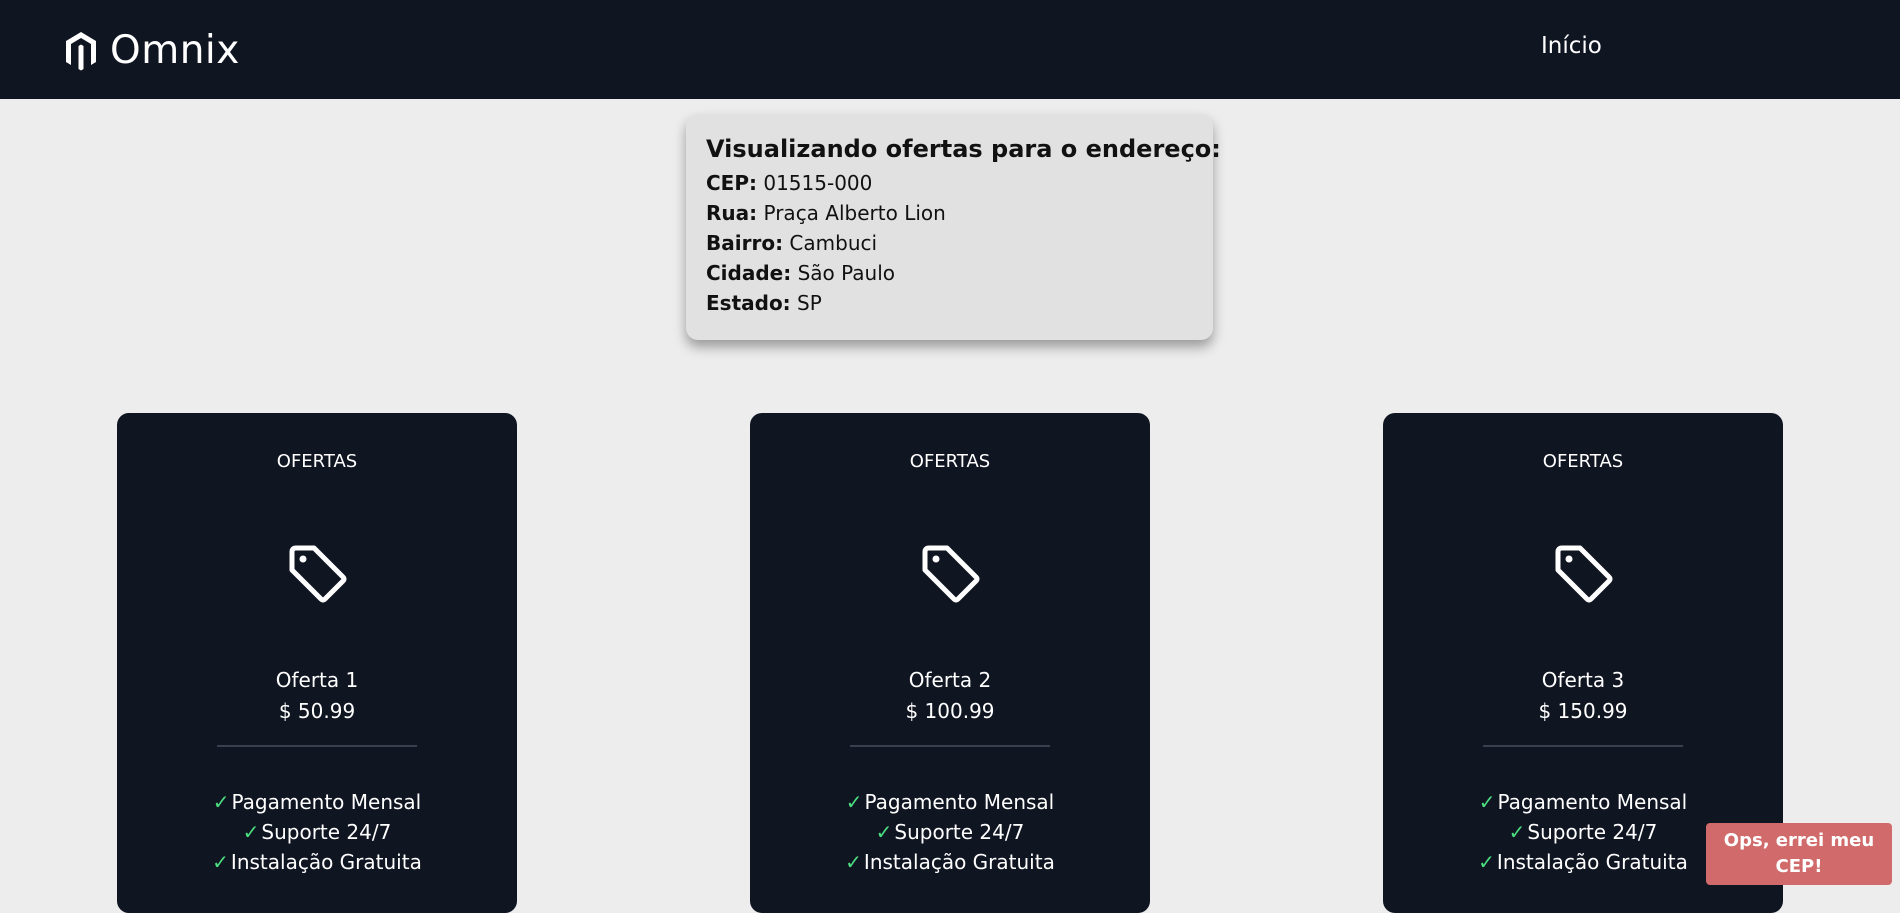 This screenshot has width=1900, height=913. I want to click on address-bairro-value: Cambuci, so click(833, 243).